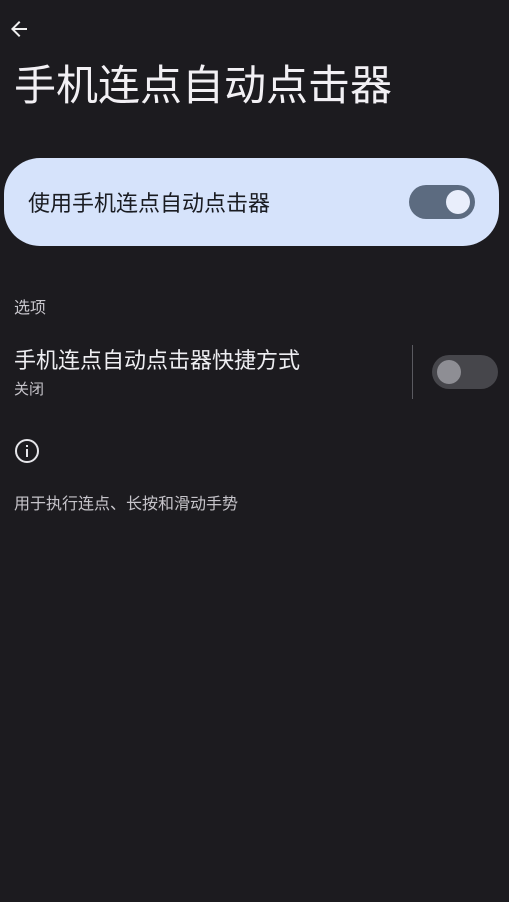 The image size is (509, 902). Describe the element at coordinates (412, 372) in the screenshot. I see `vertical-divider` at that location.